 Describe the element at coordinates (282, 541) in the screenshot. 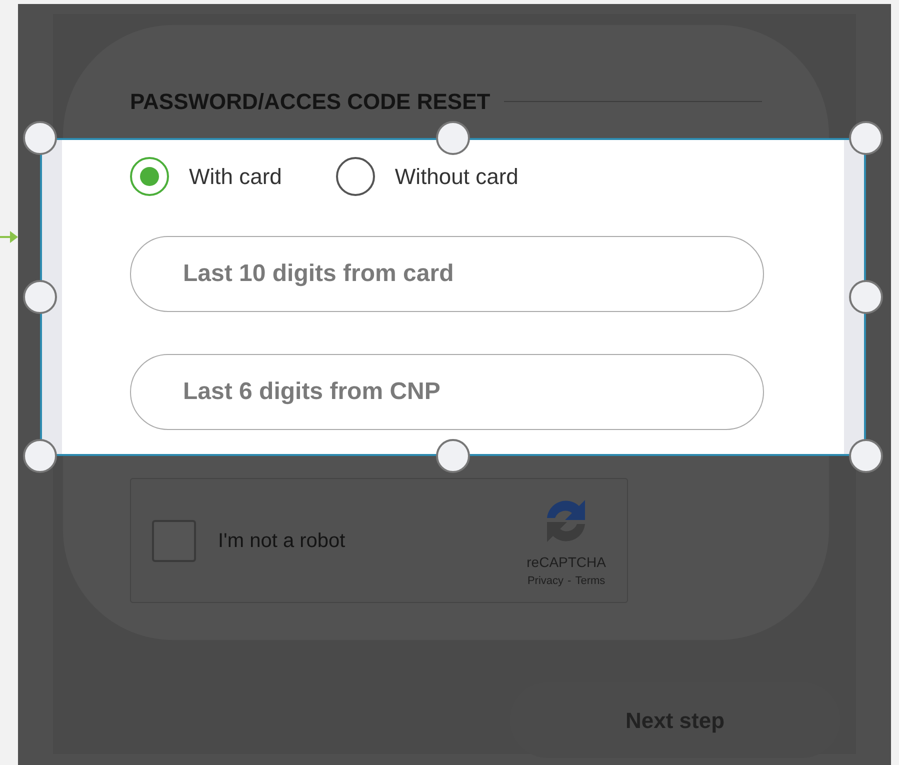

I see `captcha-label: I'm not a robot` at that location.